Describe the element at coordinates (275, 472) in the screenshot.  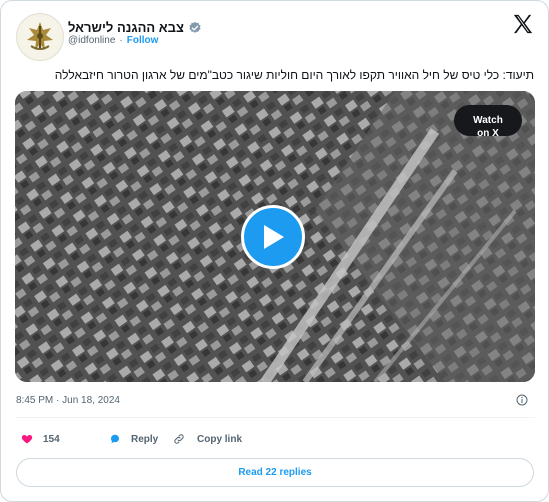
I see `read-replies-button: Read 22 replies` at that location.